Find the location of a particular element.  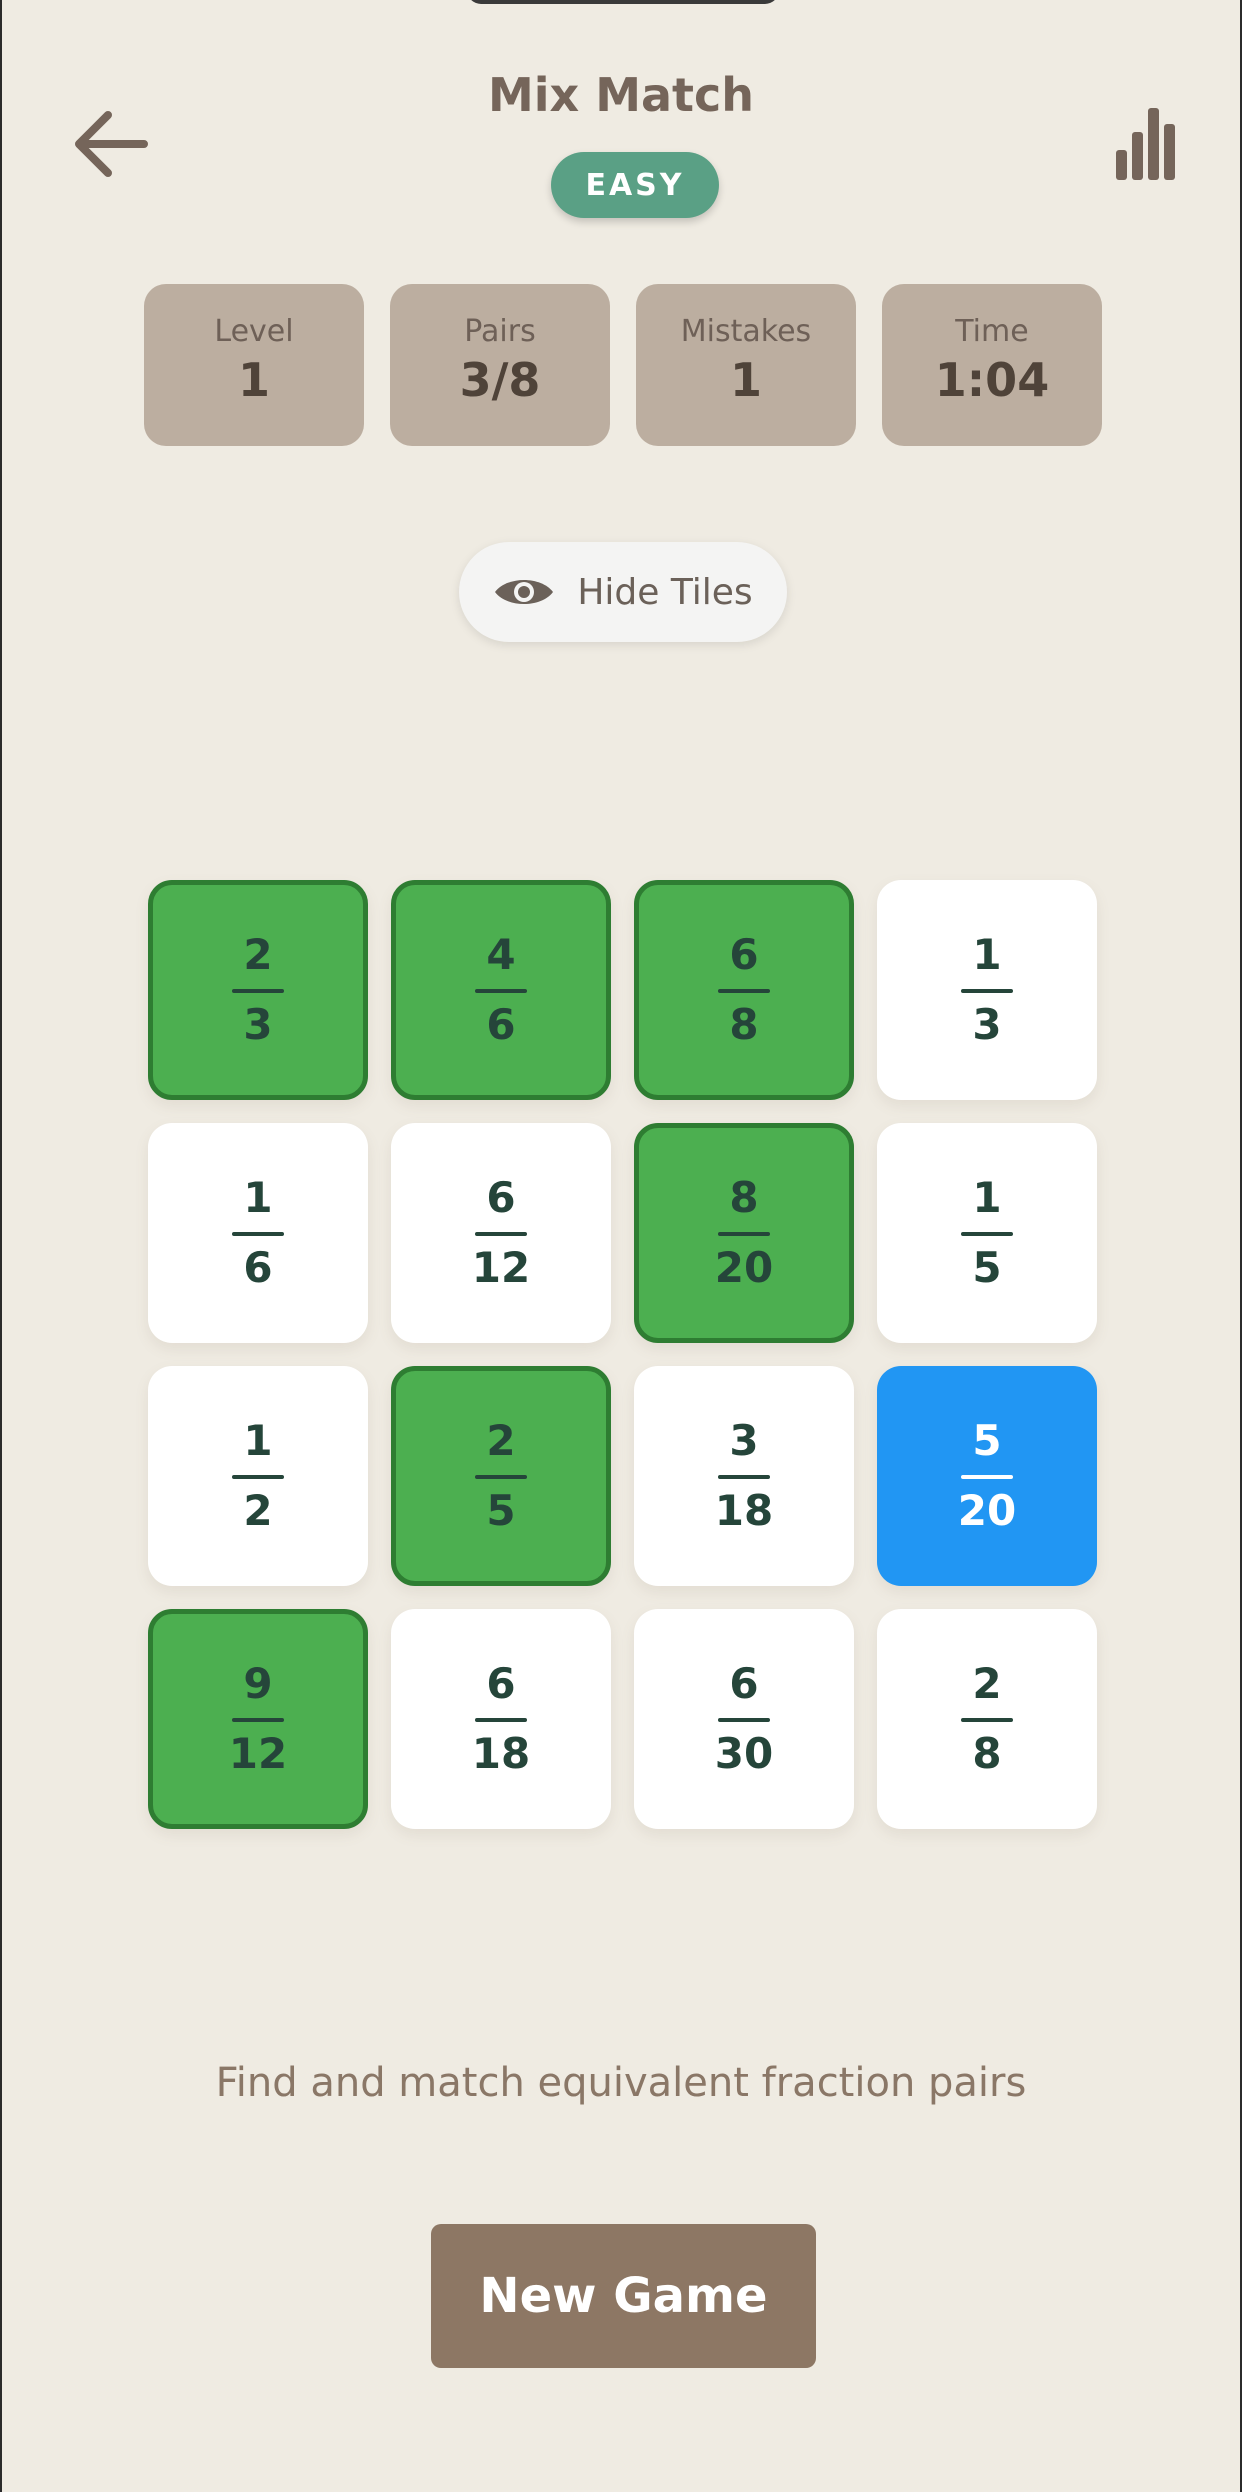

stat-mistakes: Mistakes 1 is located at coordinates (746, 365).